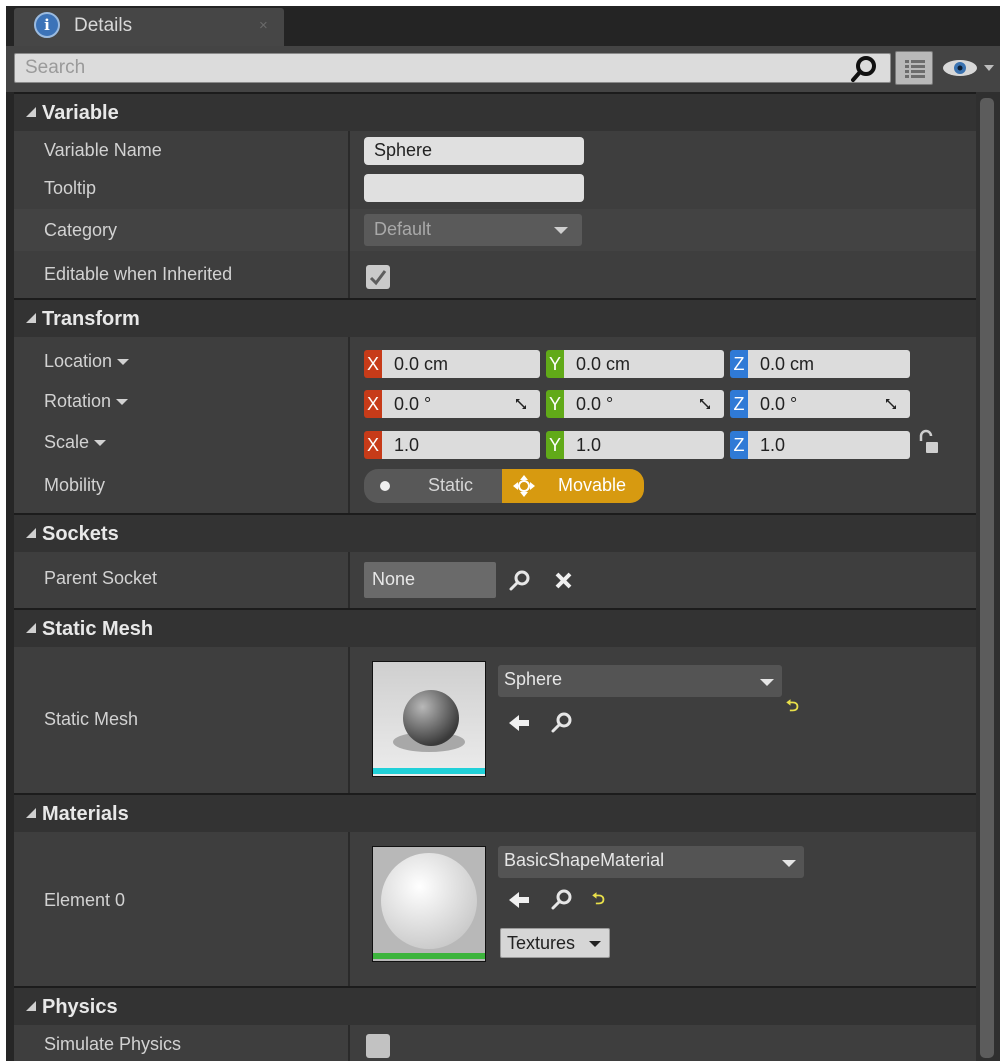  Describe the element at coordinates (495, 275) in the screenshot. I see `row-editable-inherited: Editable when Inherited` at that location.